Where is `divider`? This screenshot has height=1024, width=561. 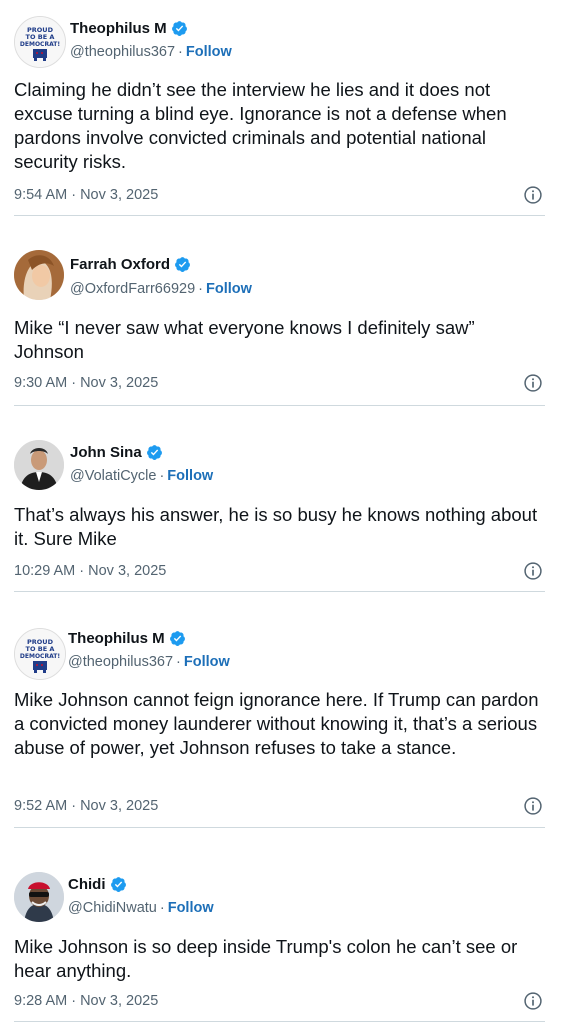 divider is located at coordinates (279, 1021).